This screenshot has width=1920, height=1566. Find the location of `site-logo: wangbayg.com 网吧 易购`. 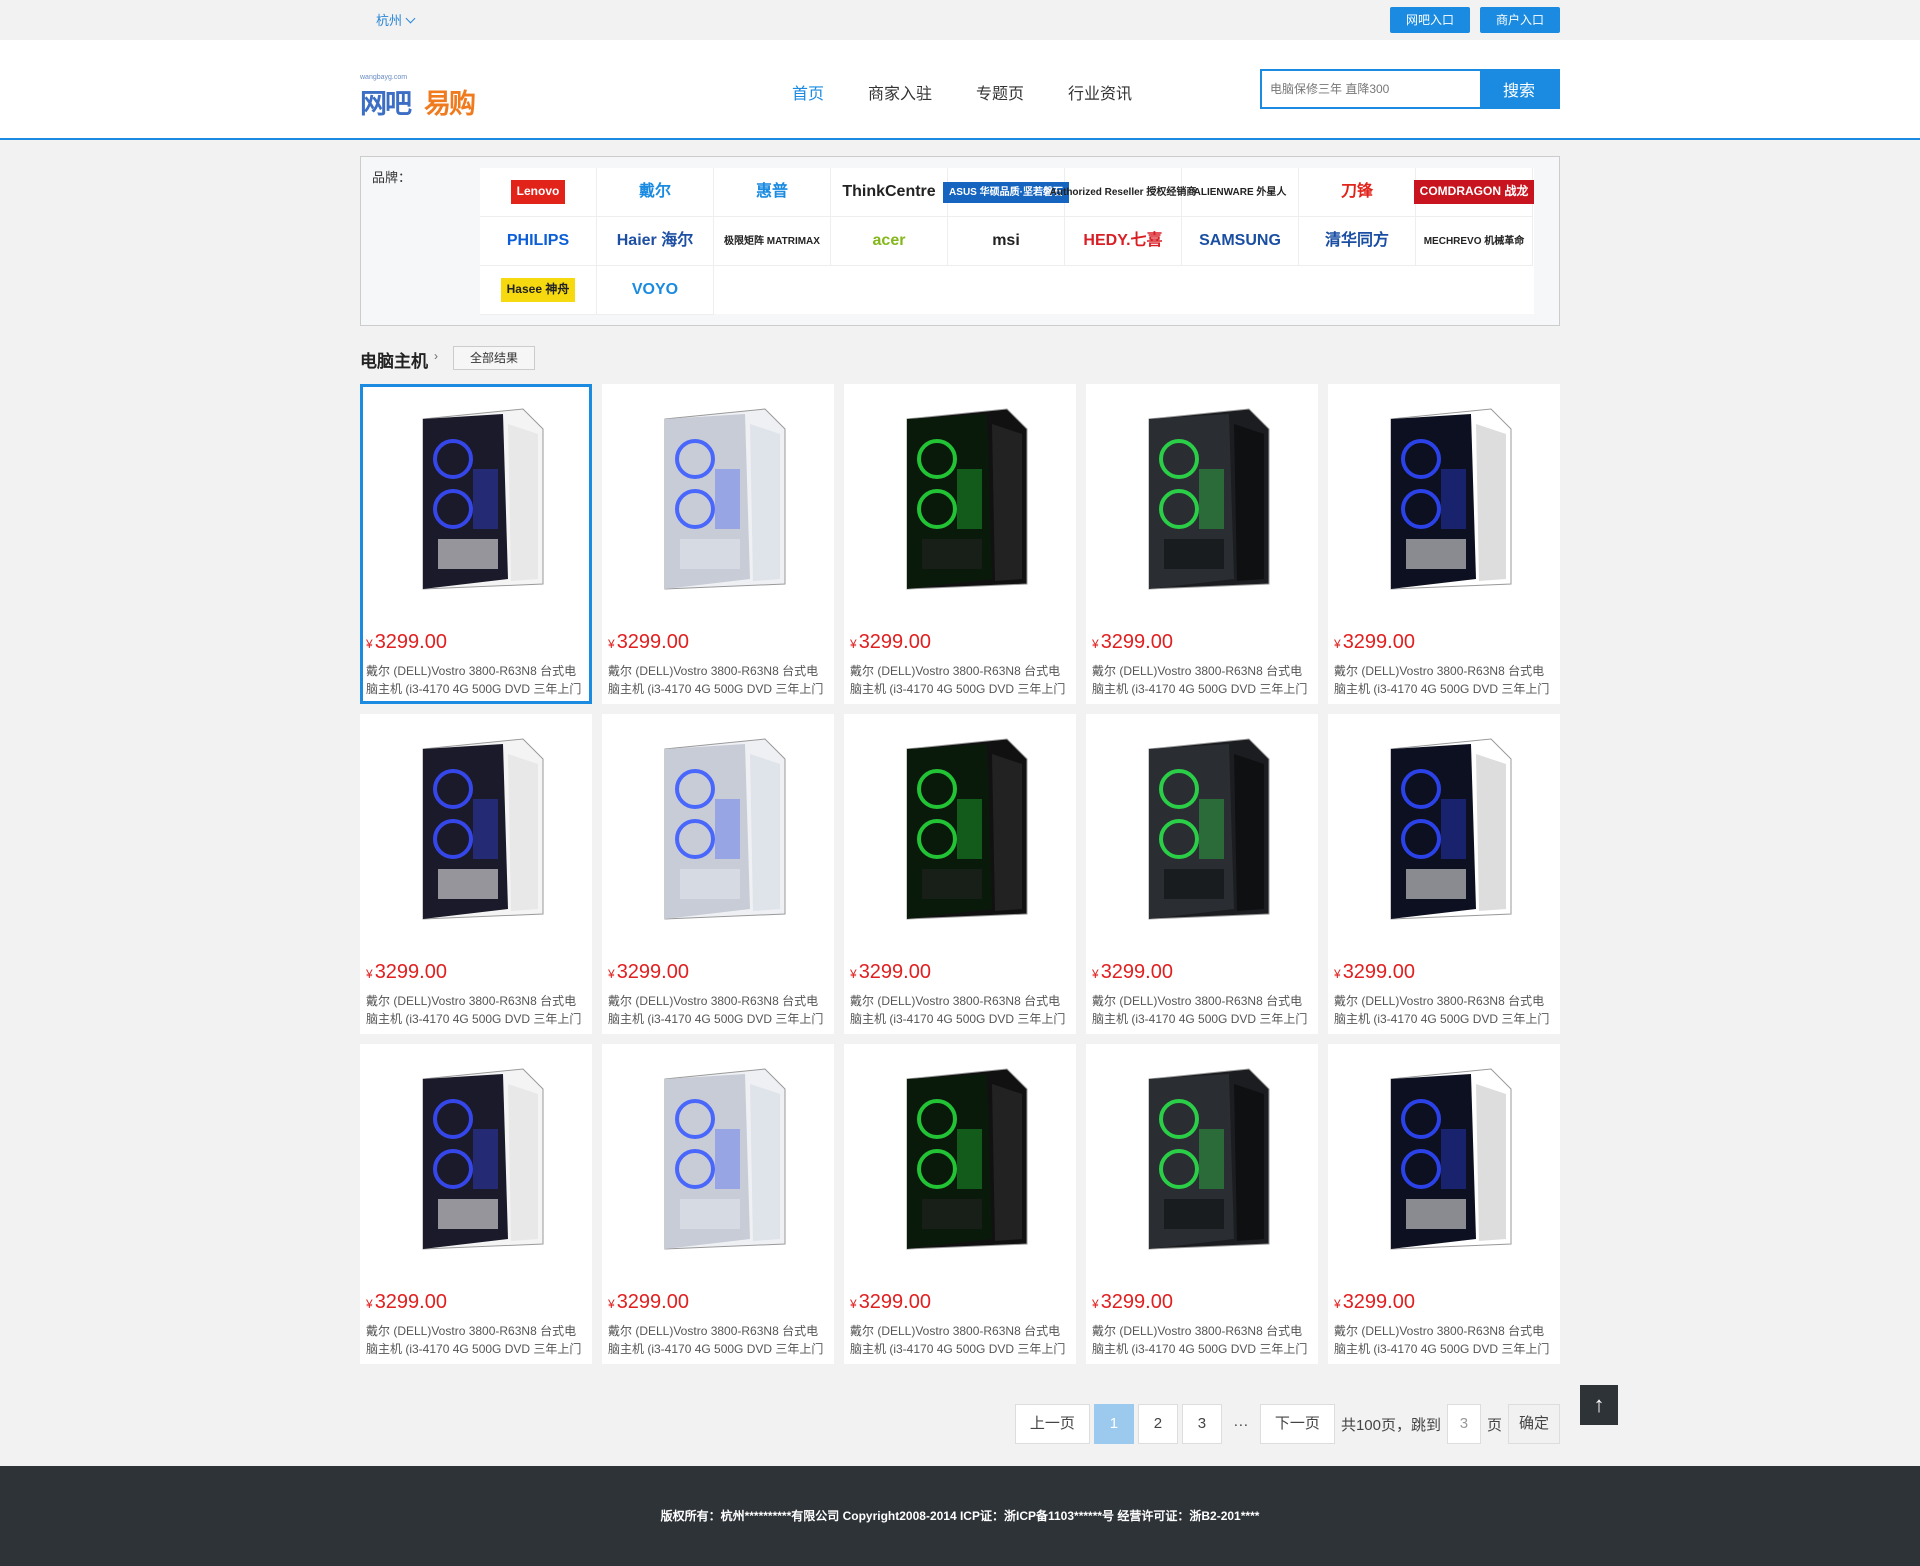

site-logo: wangbayg.com 网吧 易购 is located at coordinates (420, 90).